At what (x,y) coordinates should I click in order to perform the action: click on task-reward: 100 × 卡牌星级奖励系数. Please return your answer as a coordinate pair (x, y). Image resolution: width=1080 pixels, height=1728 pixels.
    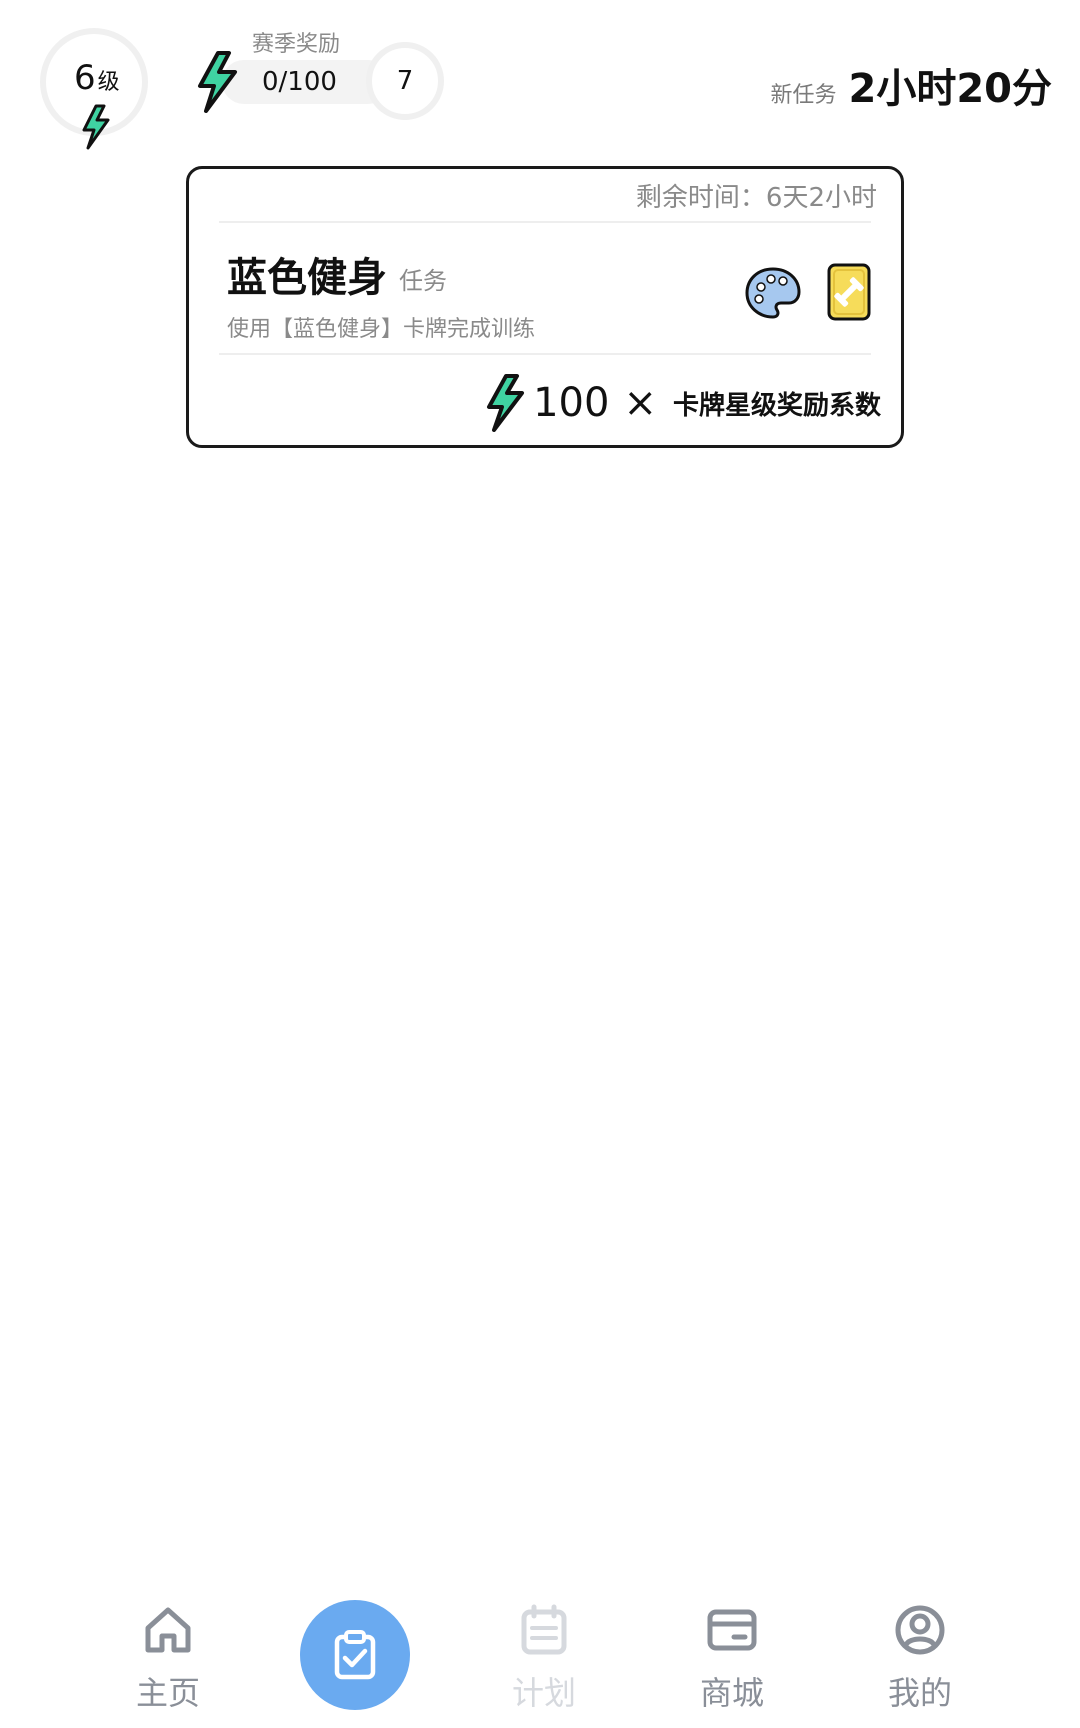
    Looking at the image, I should click on (681, 403).